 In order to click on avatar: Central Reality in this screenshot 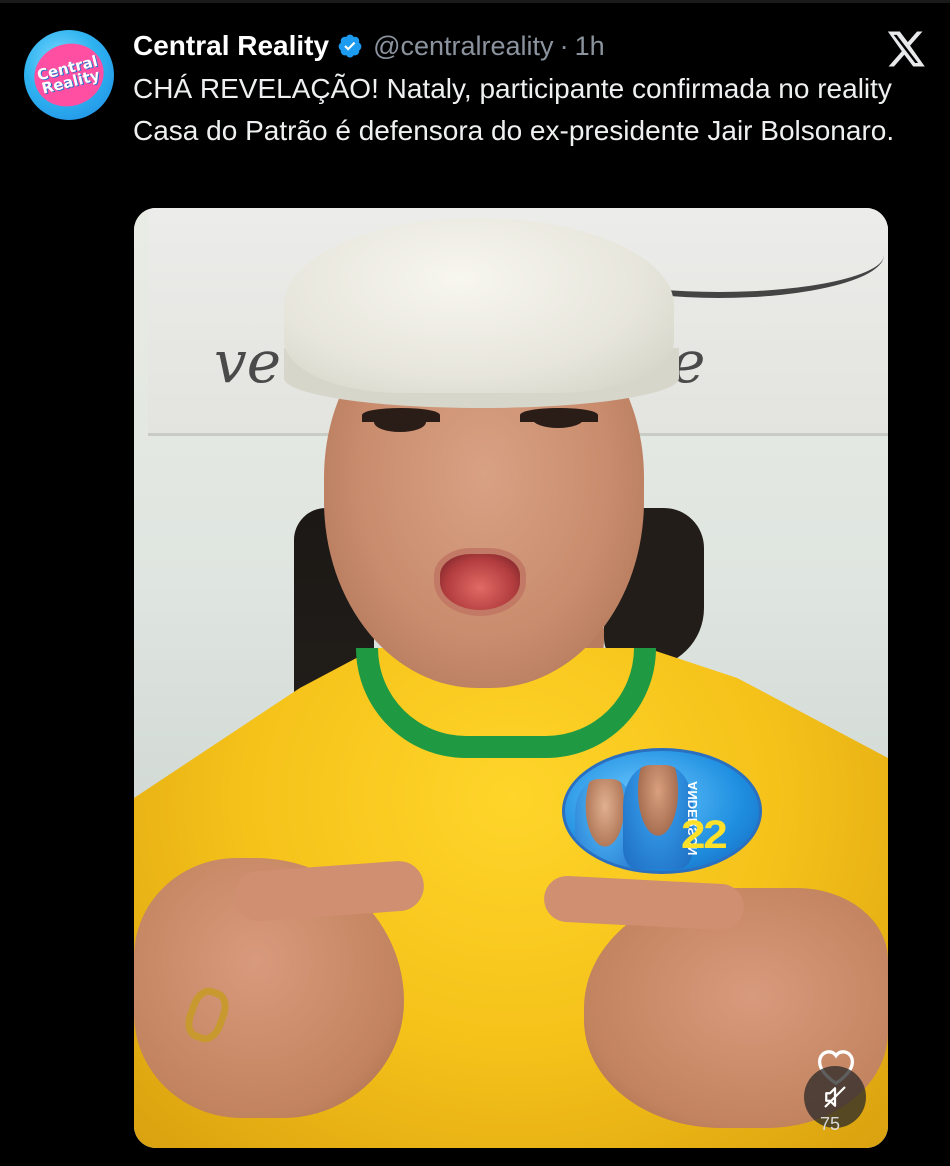, I will do `click(69, 75)`.